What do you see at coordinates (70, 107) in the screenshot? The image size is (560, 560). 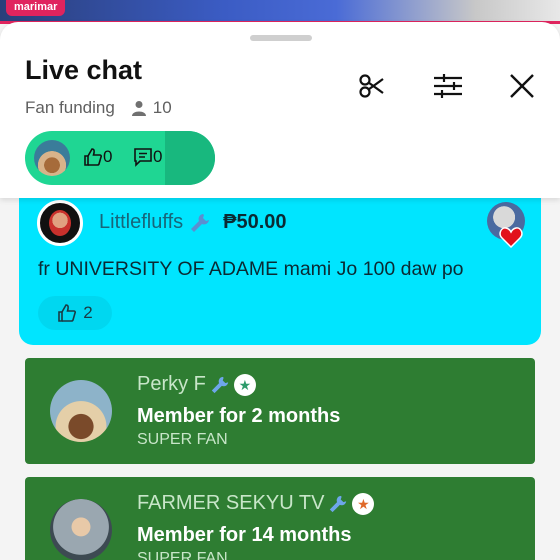 I see `fan-funding-label: Fan funding` at bounding box center [70, 107].